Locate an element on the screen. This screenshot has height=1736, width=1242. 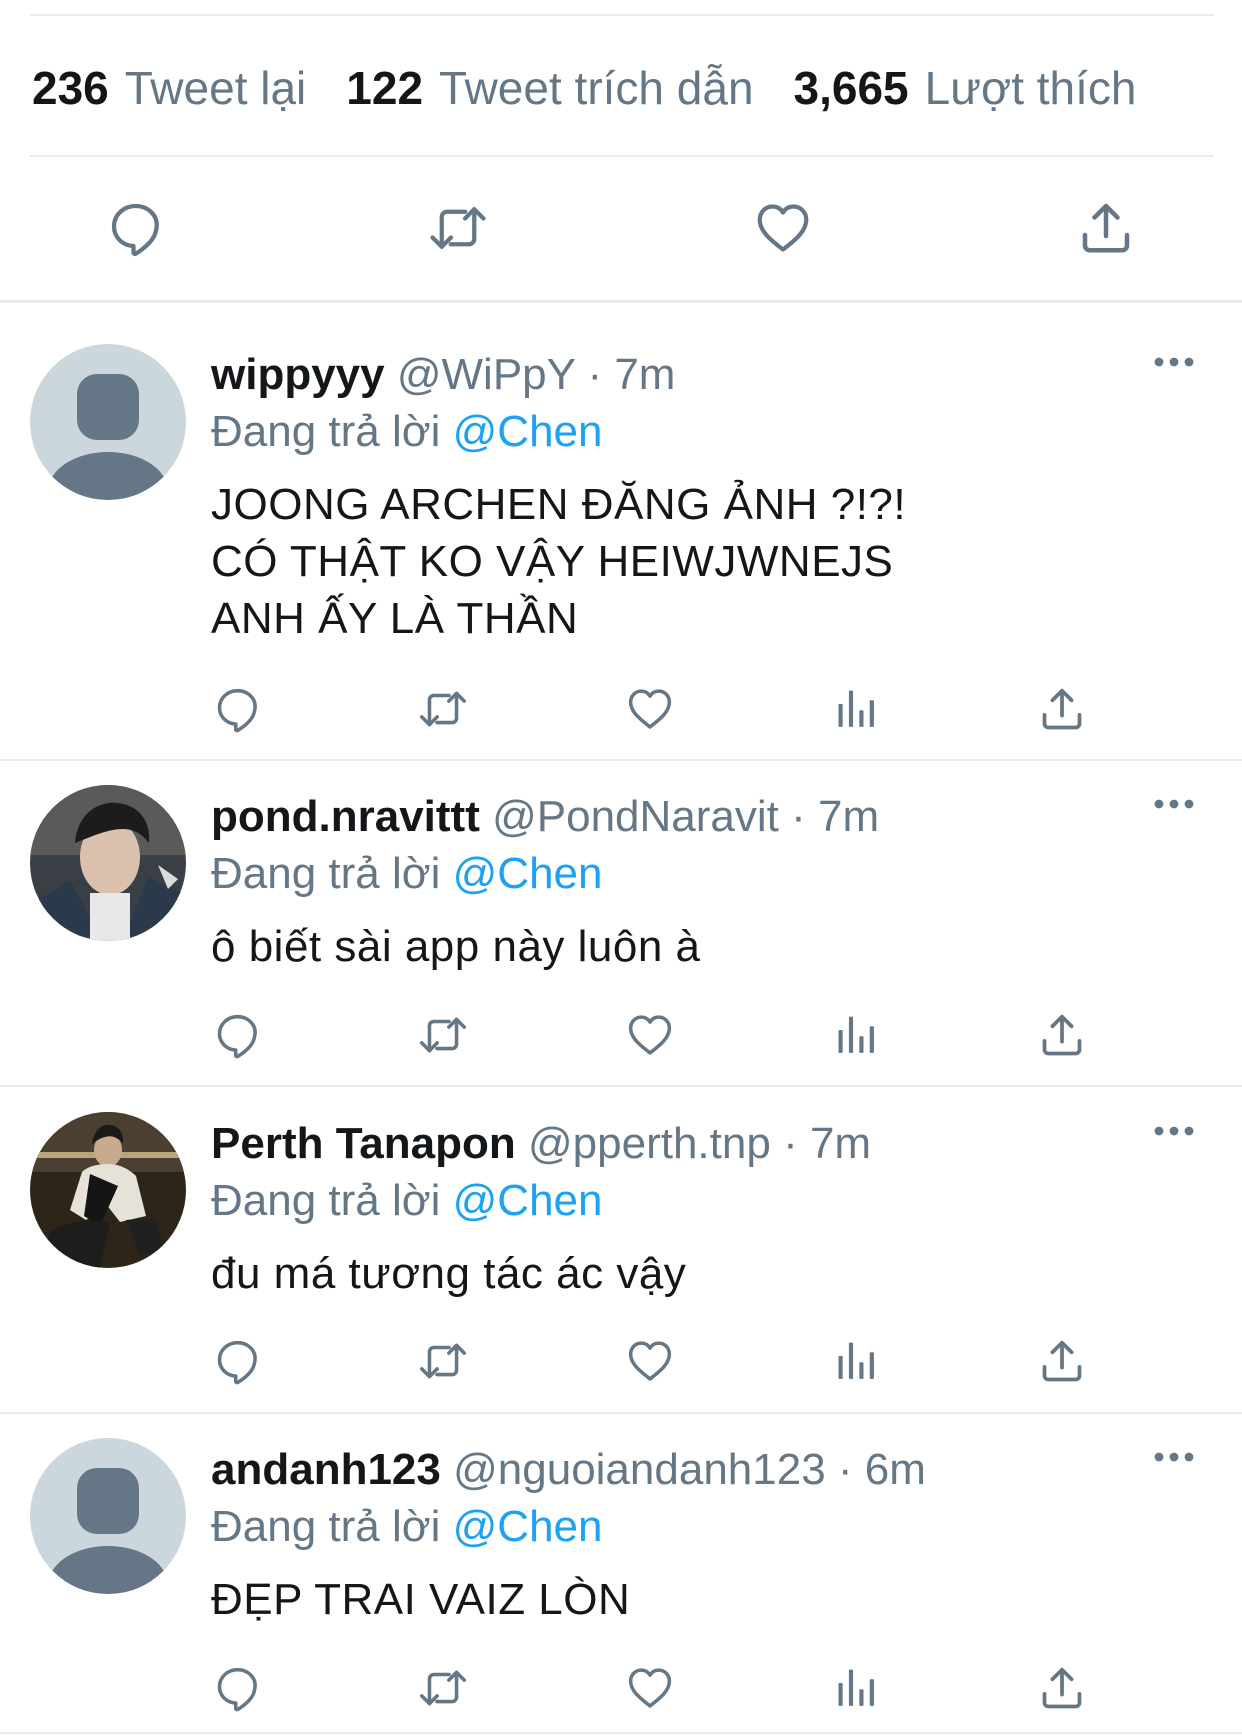
profile-photo-icon is located at coordinates (108, 1190).